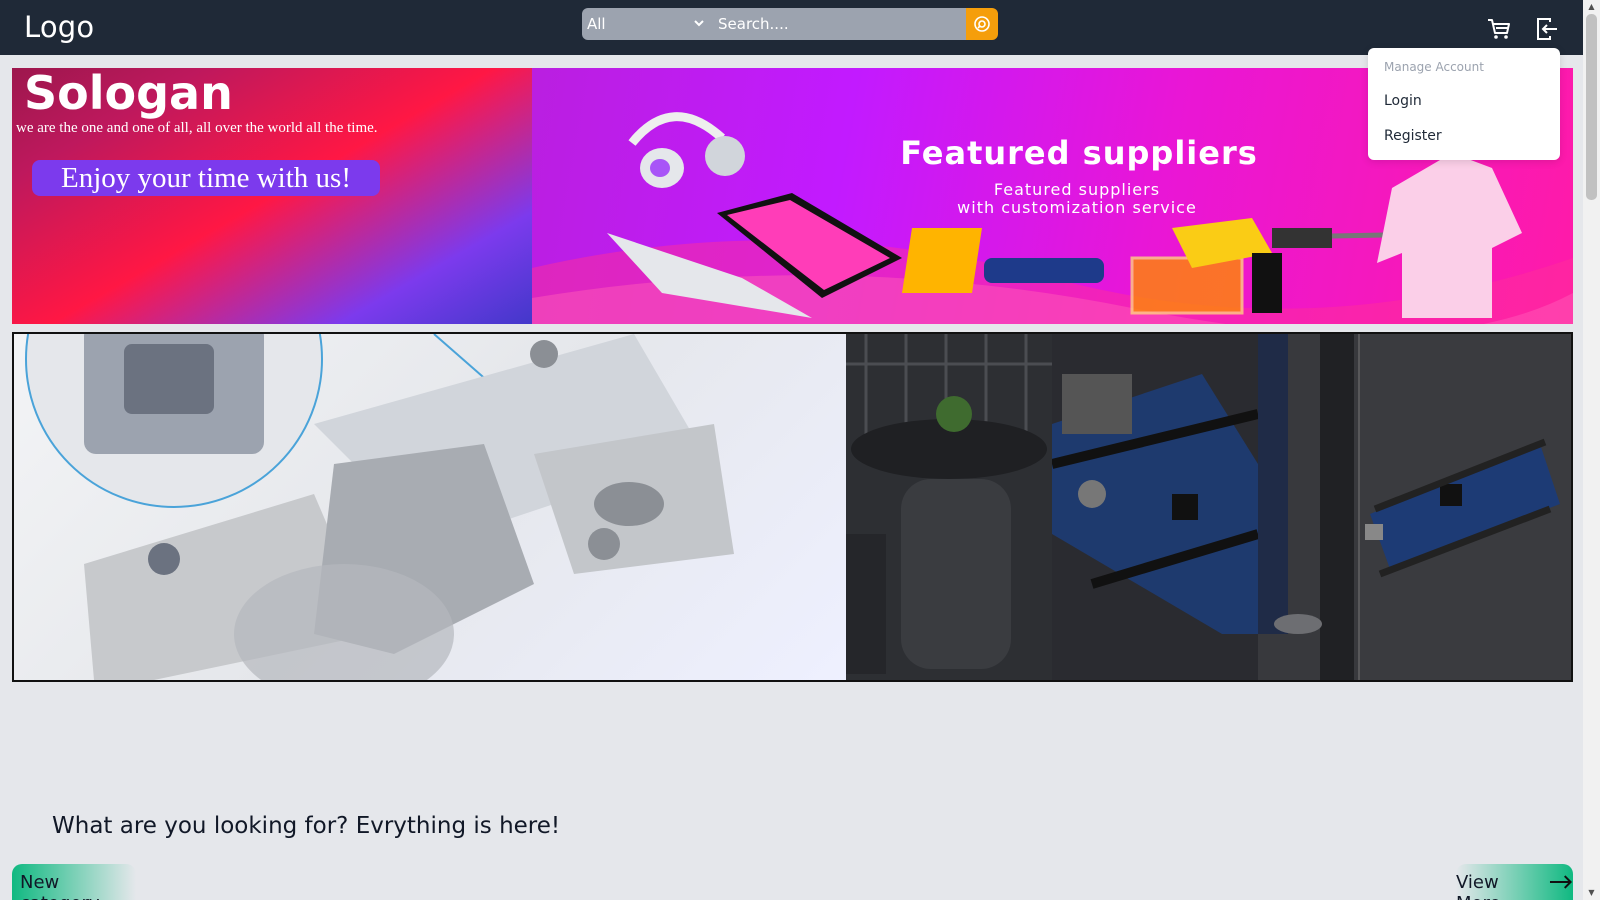 The height and width of the screenshot is (900, 1600). I want to click on logout-icon, so click(1547, 29).